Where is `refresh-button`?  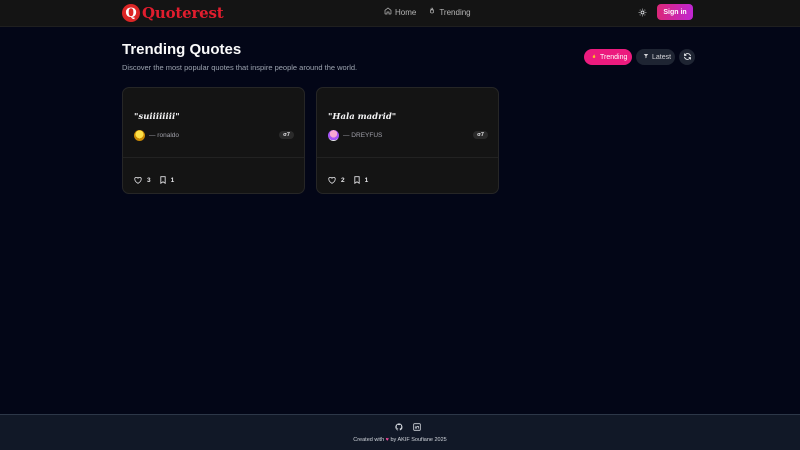 refresh-button is located at coordinates (687, 57).